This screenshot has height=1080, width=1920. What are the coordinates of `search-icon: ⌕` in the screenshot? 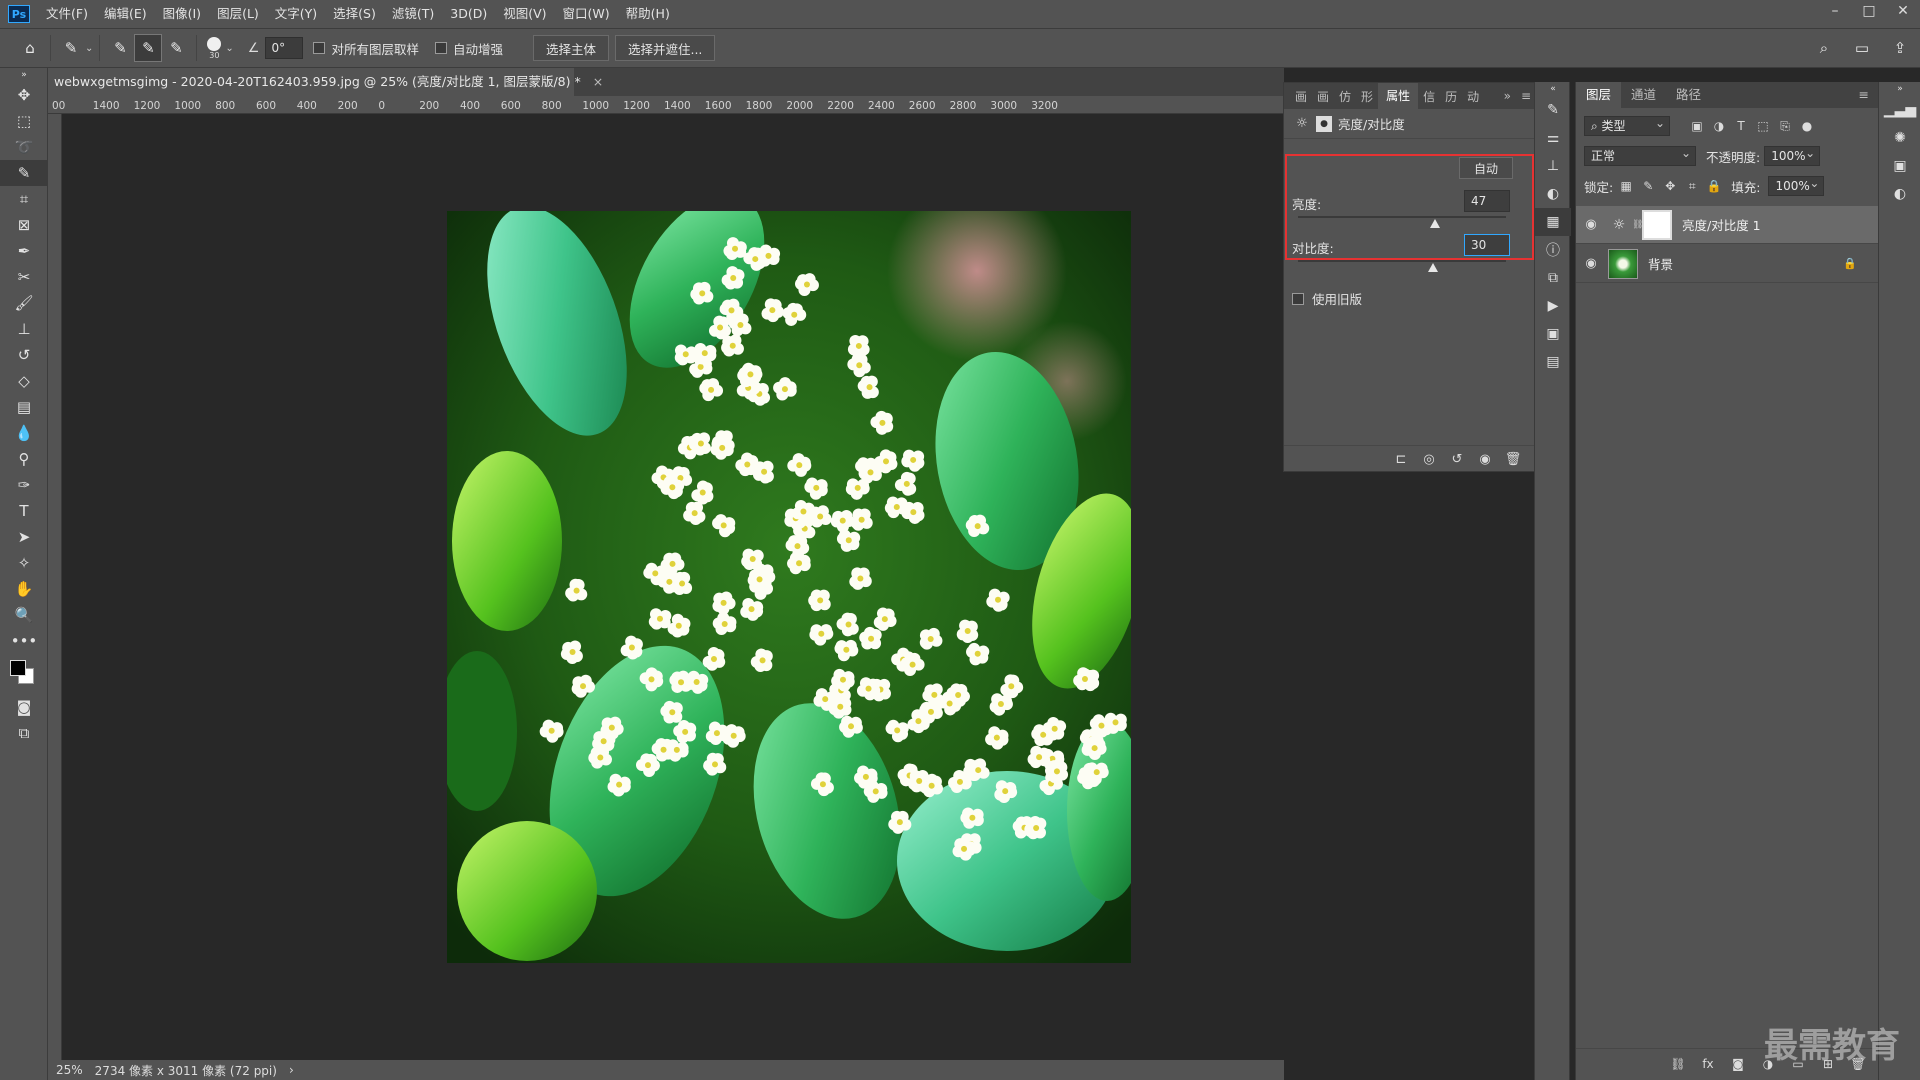 It's located at (1824, 48).